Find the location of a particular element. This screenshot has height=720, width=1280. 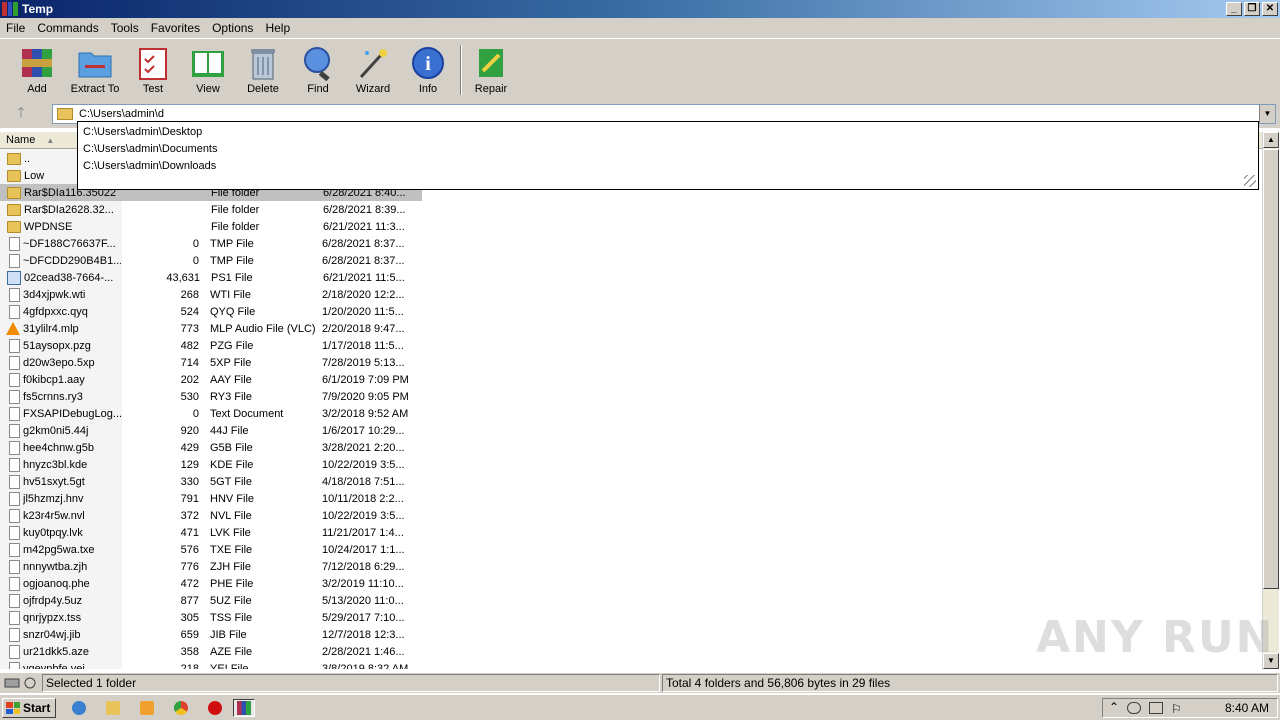

menu-file: File is located at coordinates (15, 28).